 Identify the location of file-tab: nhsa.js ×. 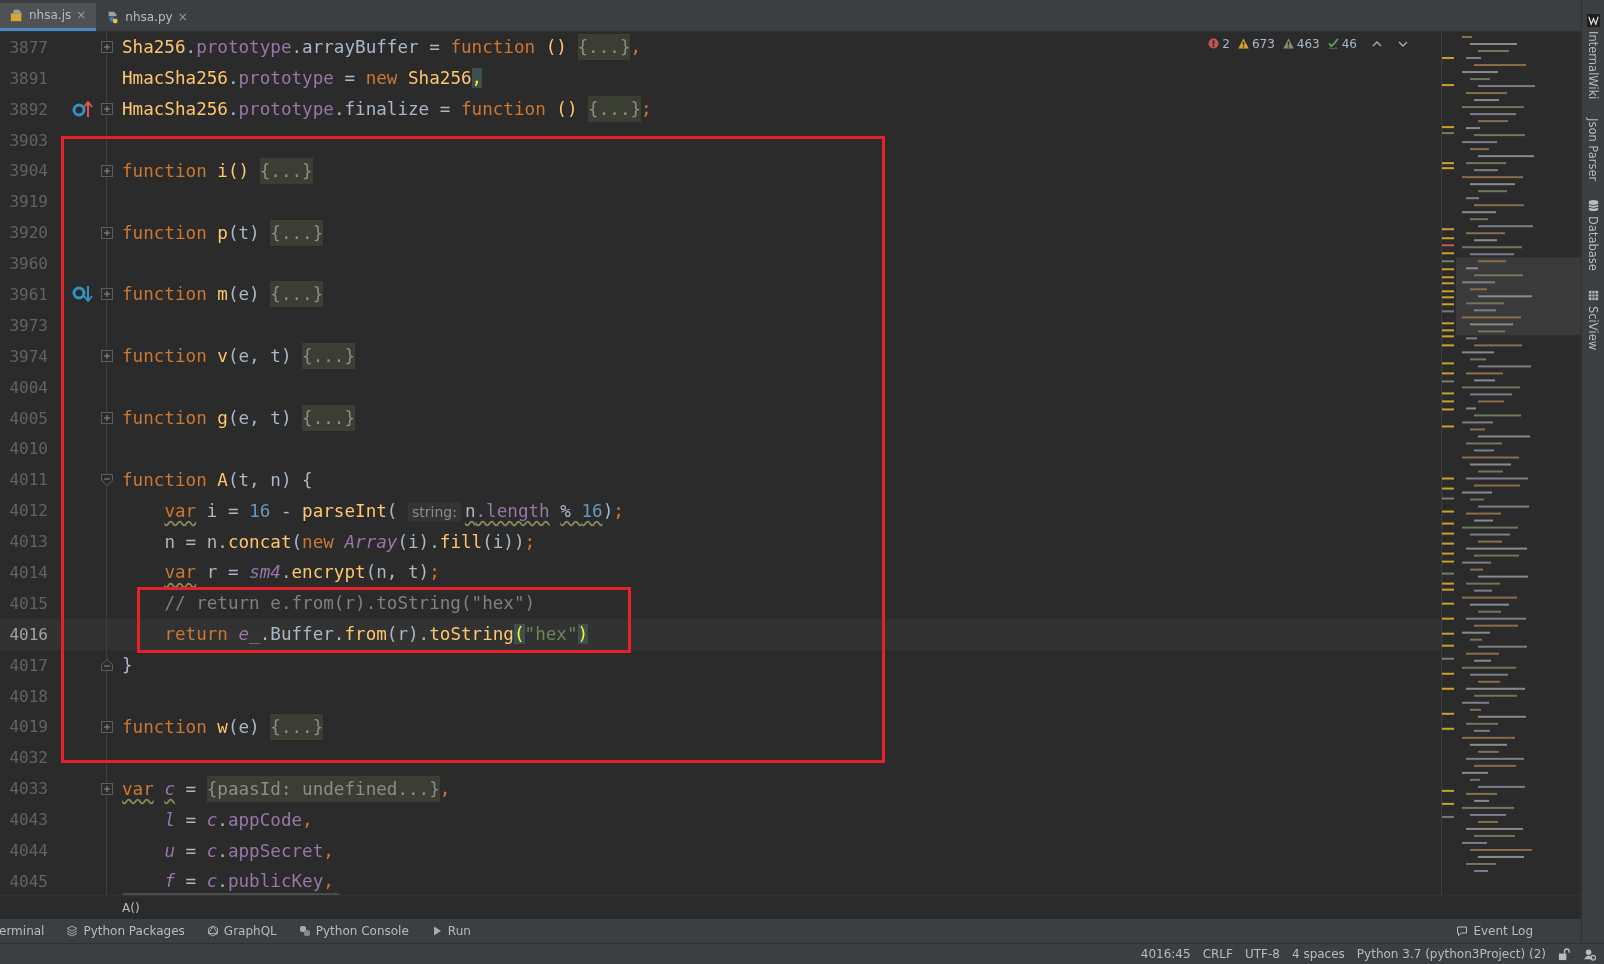
(48, 16).